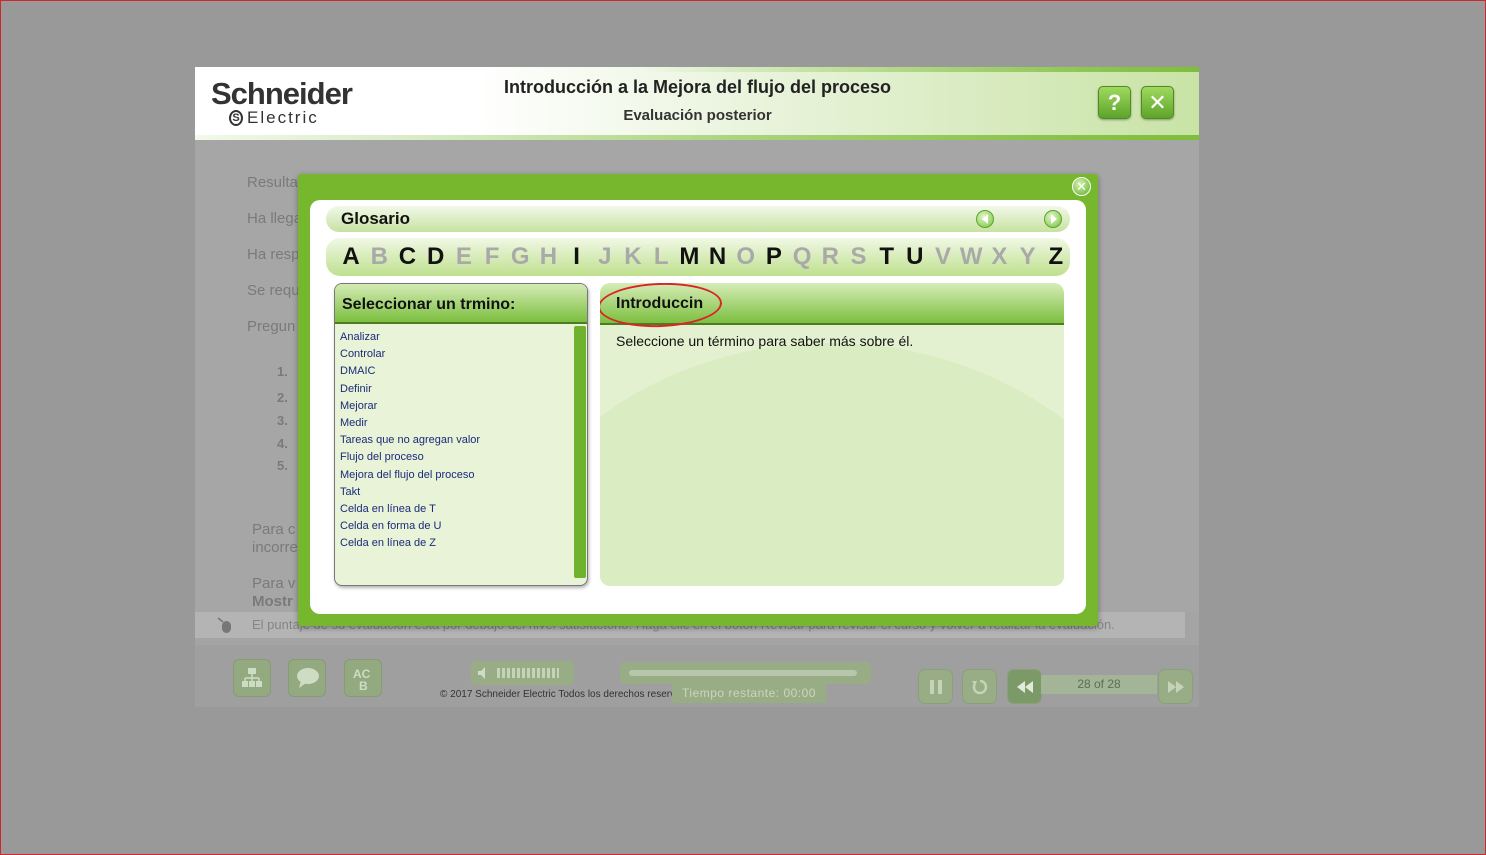  What do you see at coordinates (407, 257) in the screenshot?
I see `letter-c: C` at bounding box center [407, 257].